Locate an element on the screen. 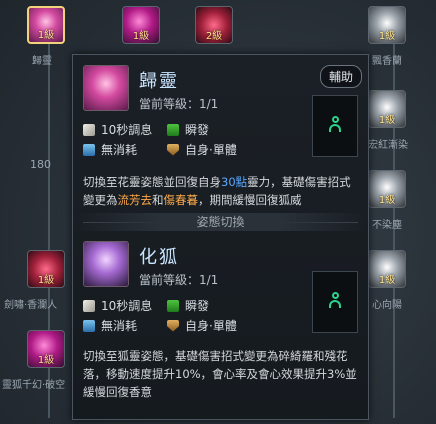 This screenshot has height=424, width=436. node-label: 宏紅漸染 is located at coordinates (388, 145).